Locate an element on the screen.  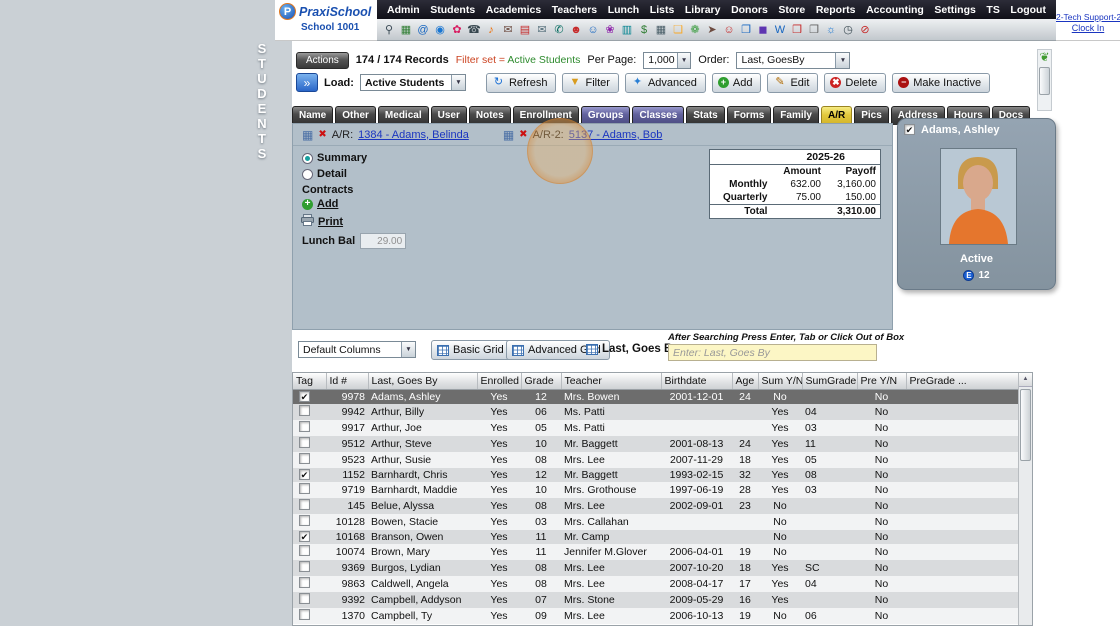
menu-item-lunch: Lunch is located at coordinates (624, 10).